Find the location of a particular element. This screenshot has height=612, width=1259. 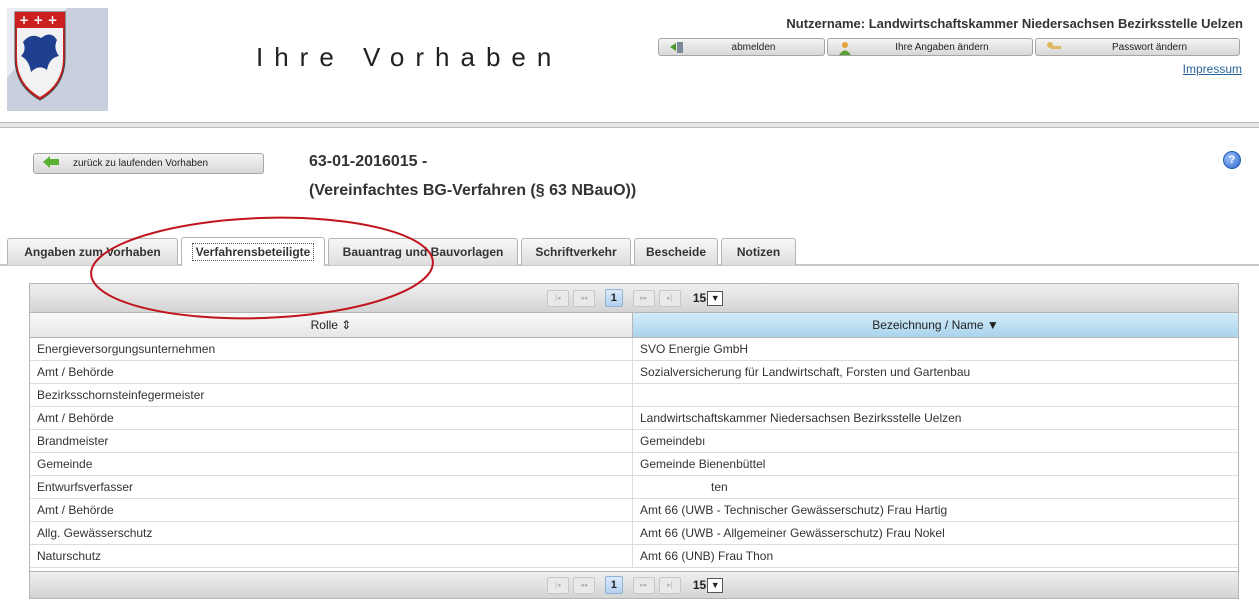

name-cell: Amt 66 (UNB) Frau Thon is located at coordinates (935, 556).